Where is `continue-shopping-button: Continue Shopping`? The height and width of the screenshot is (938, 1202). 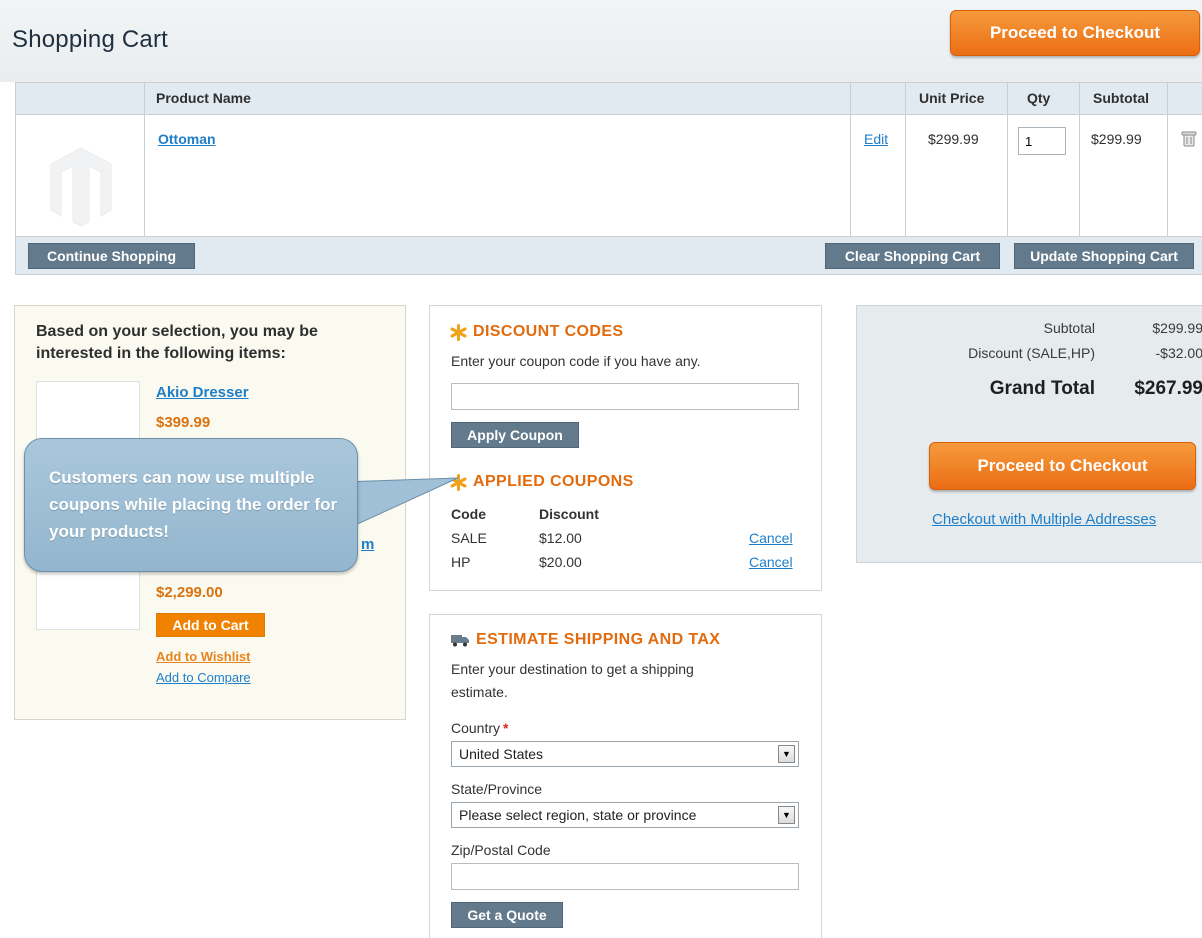
continue-shopping-button: Continue Shopping is located at coordinates (111, 256).